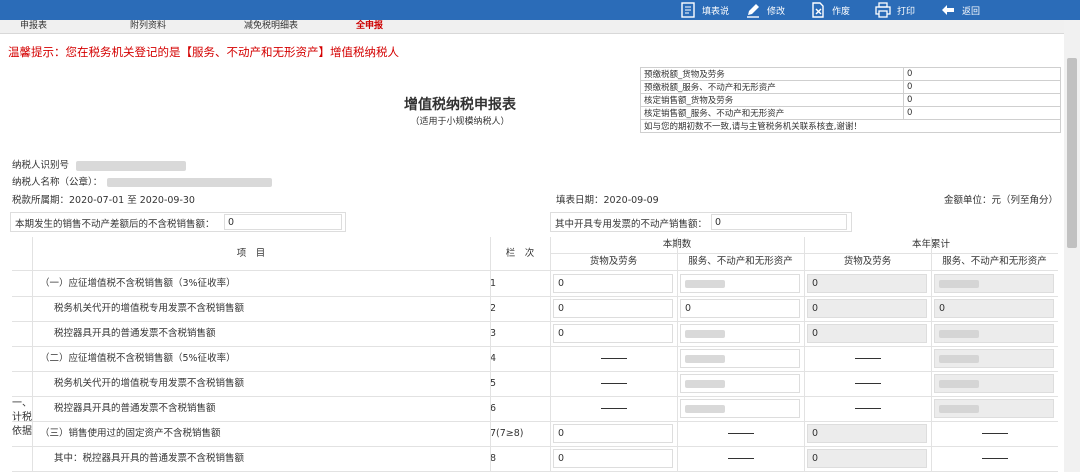 Image resolution: width=1080 pixels, height=472 pixels. I want to click on print-label: 打印, so click(906, 11).